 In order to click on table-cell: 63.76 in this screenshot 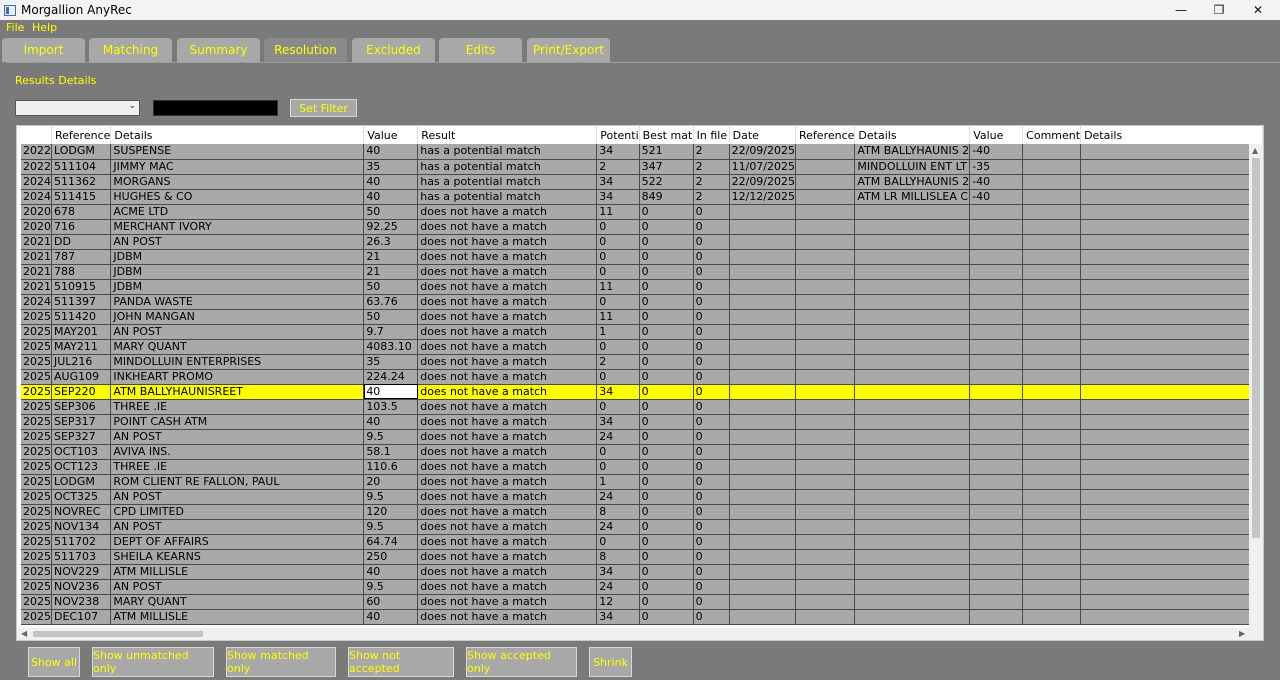, I will do `click(391, 302)`.